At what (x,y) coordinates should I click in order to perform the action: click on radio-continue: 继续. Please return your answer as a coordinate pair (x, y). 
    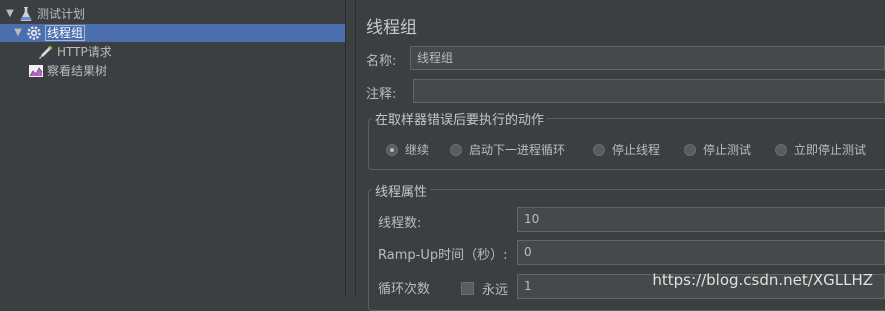
    Looking at the image, I should click on (407, 149).